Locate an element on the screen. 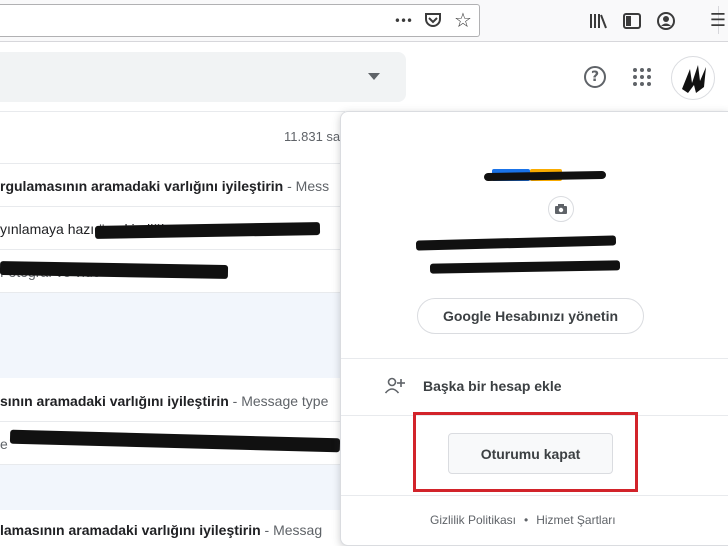  add-account-icon is located at coordinates (395, 386).